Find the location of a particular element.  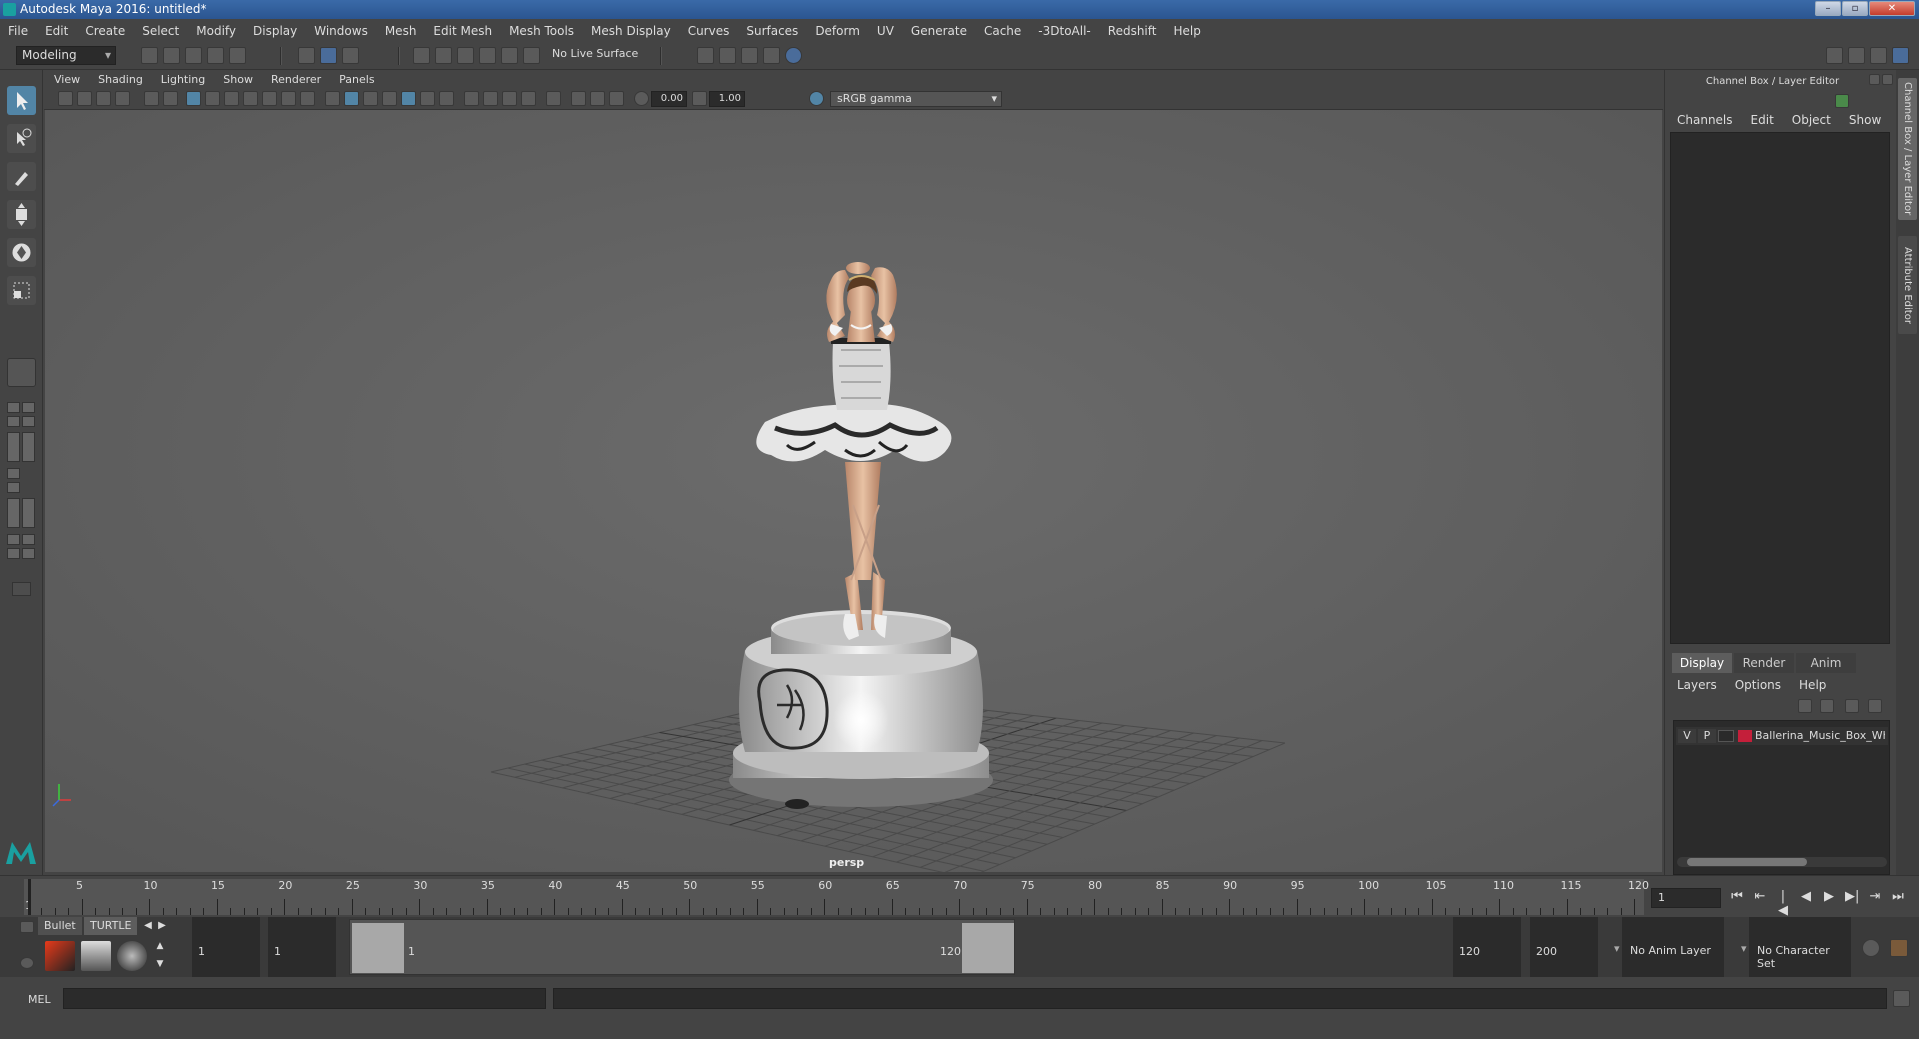

exposure-icon is located at coordinates (641, 98).